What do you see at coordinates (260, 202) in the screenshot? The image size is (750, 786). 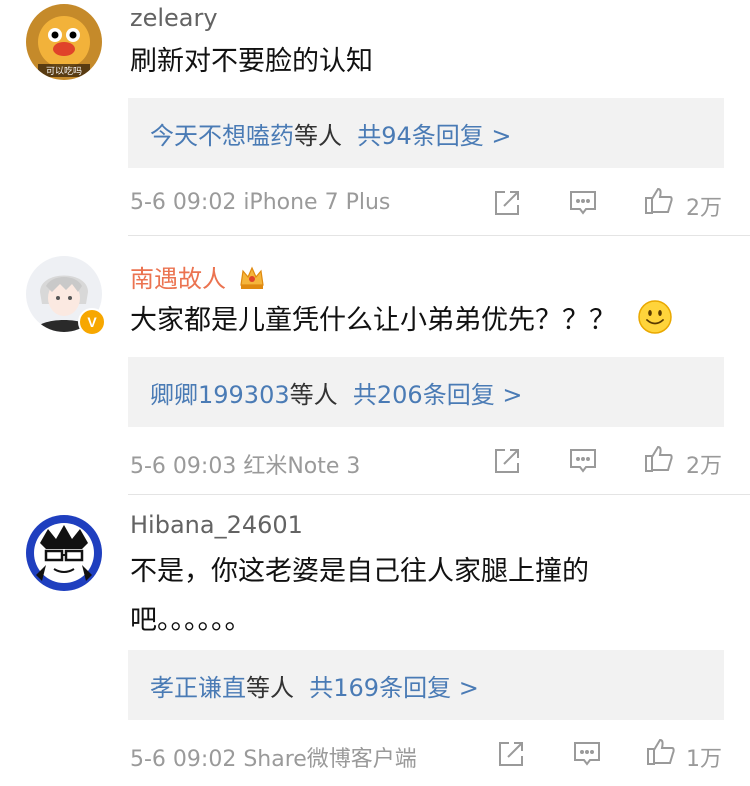 I see `comment-meta: 5-6 09:02 iPhone 7 Plus` at bounding box center [260, 202].